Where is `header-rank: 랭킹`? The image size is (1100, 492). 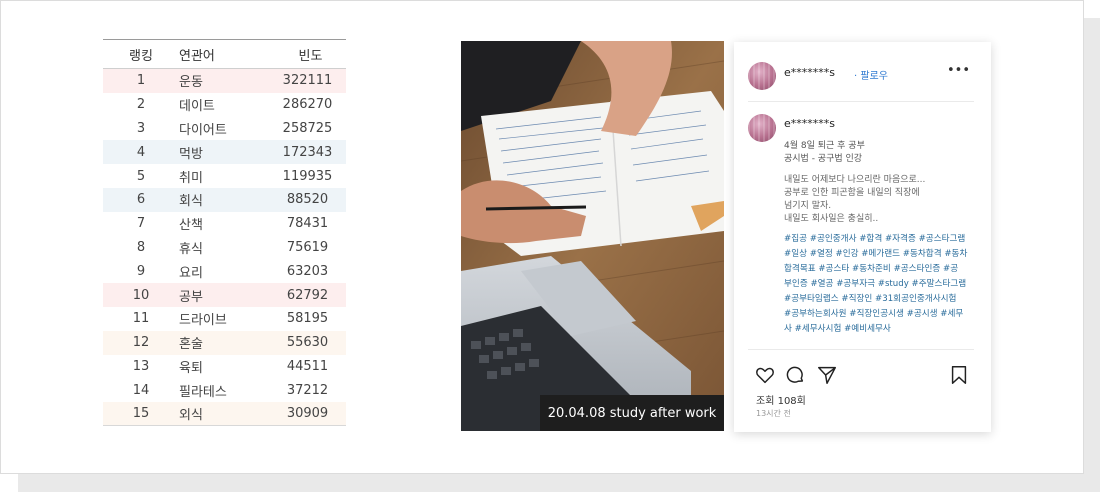
header-rank: 랭킹 is located at coordinates (141, 56).